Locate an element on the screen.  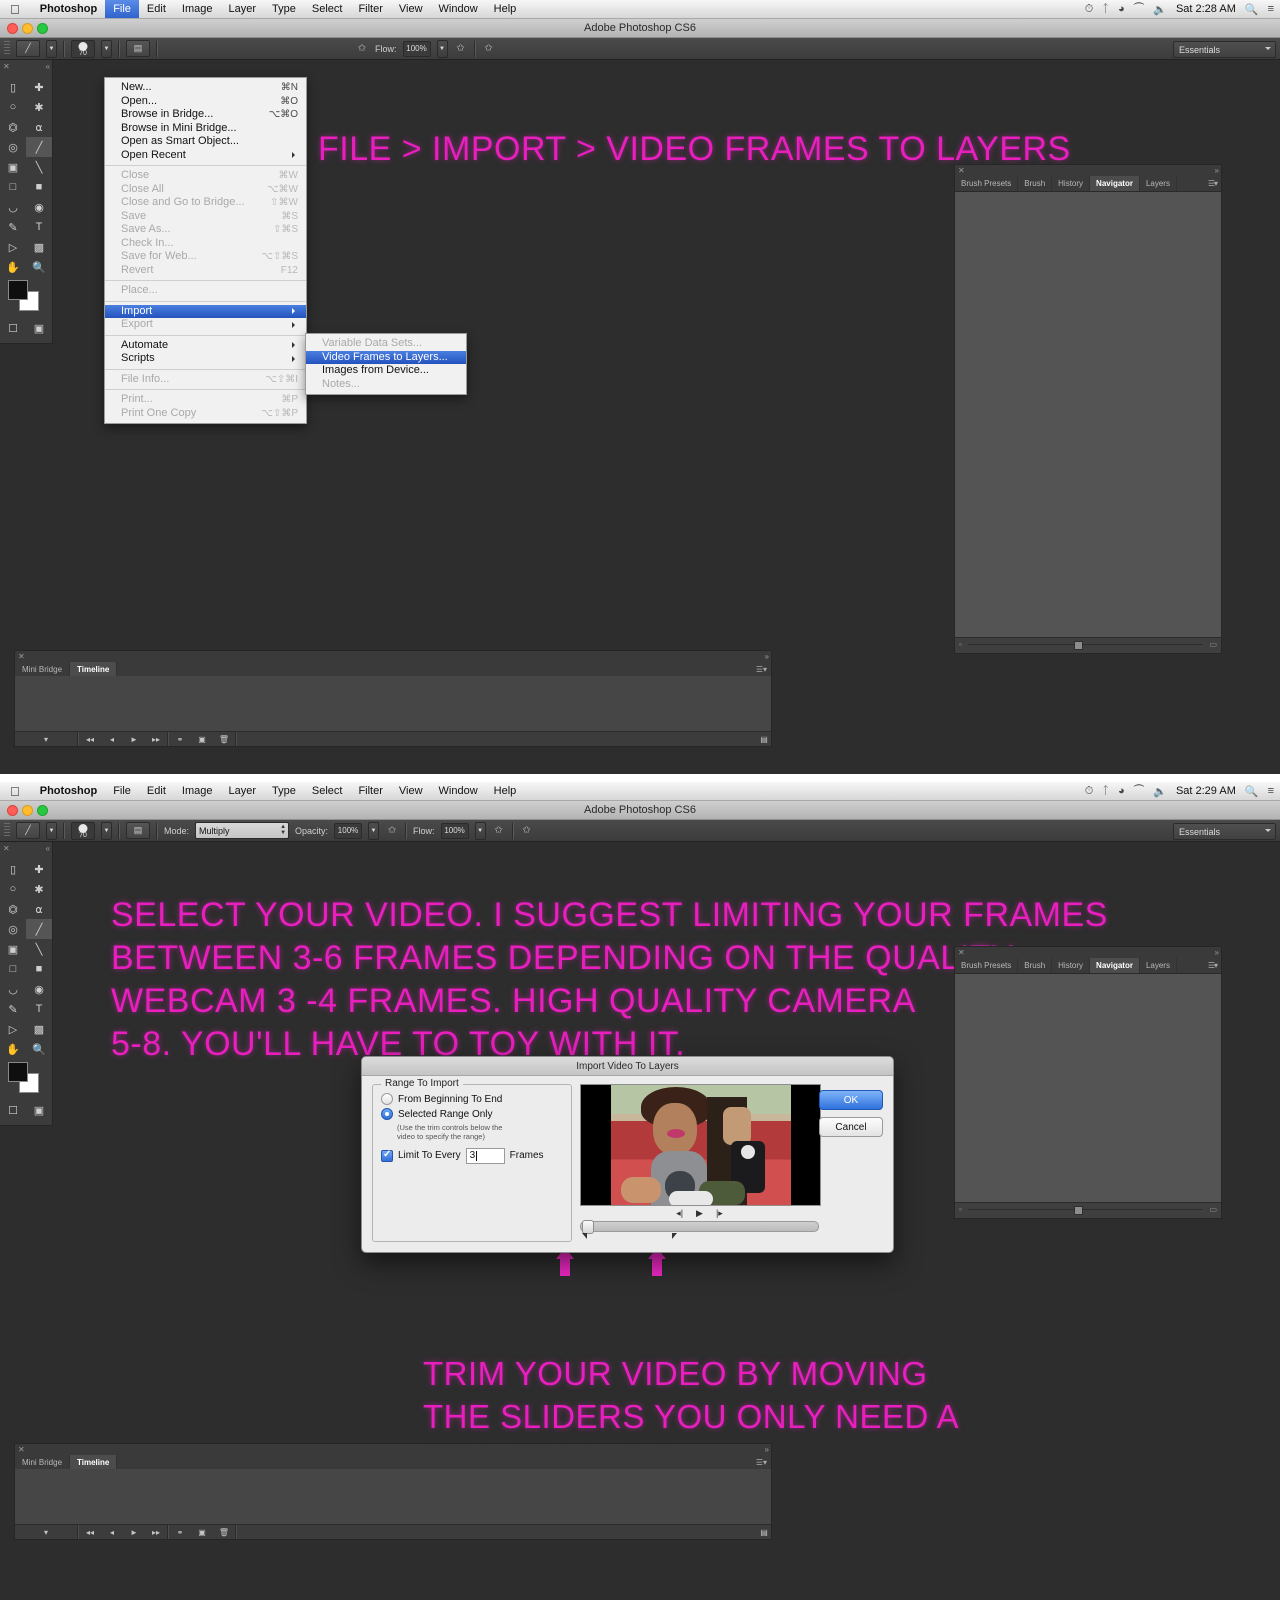
tool-clone-stamp: ▣ is located at coordinates (13, 949).